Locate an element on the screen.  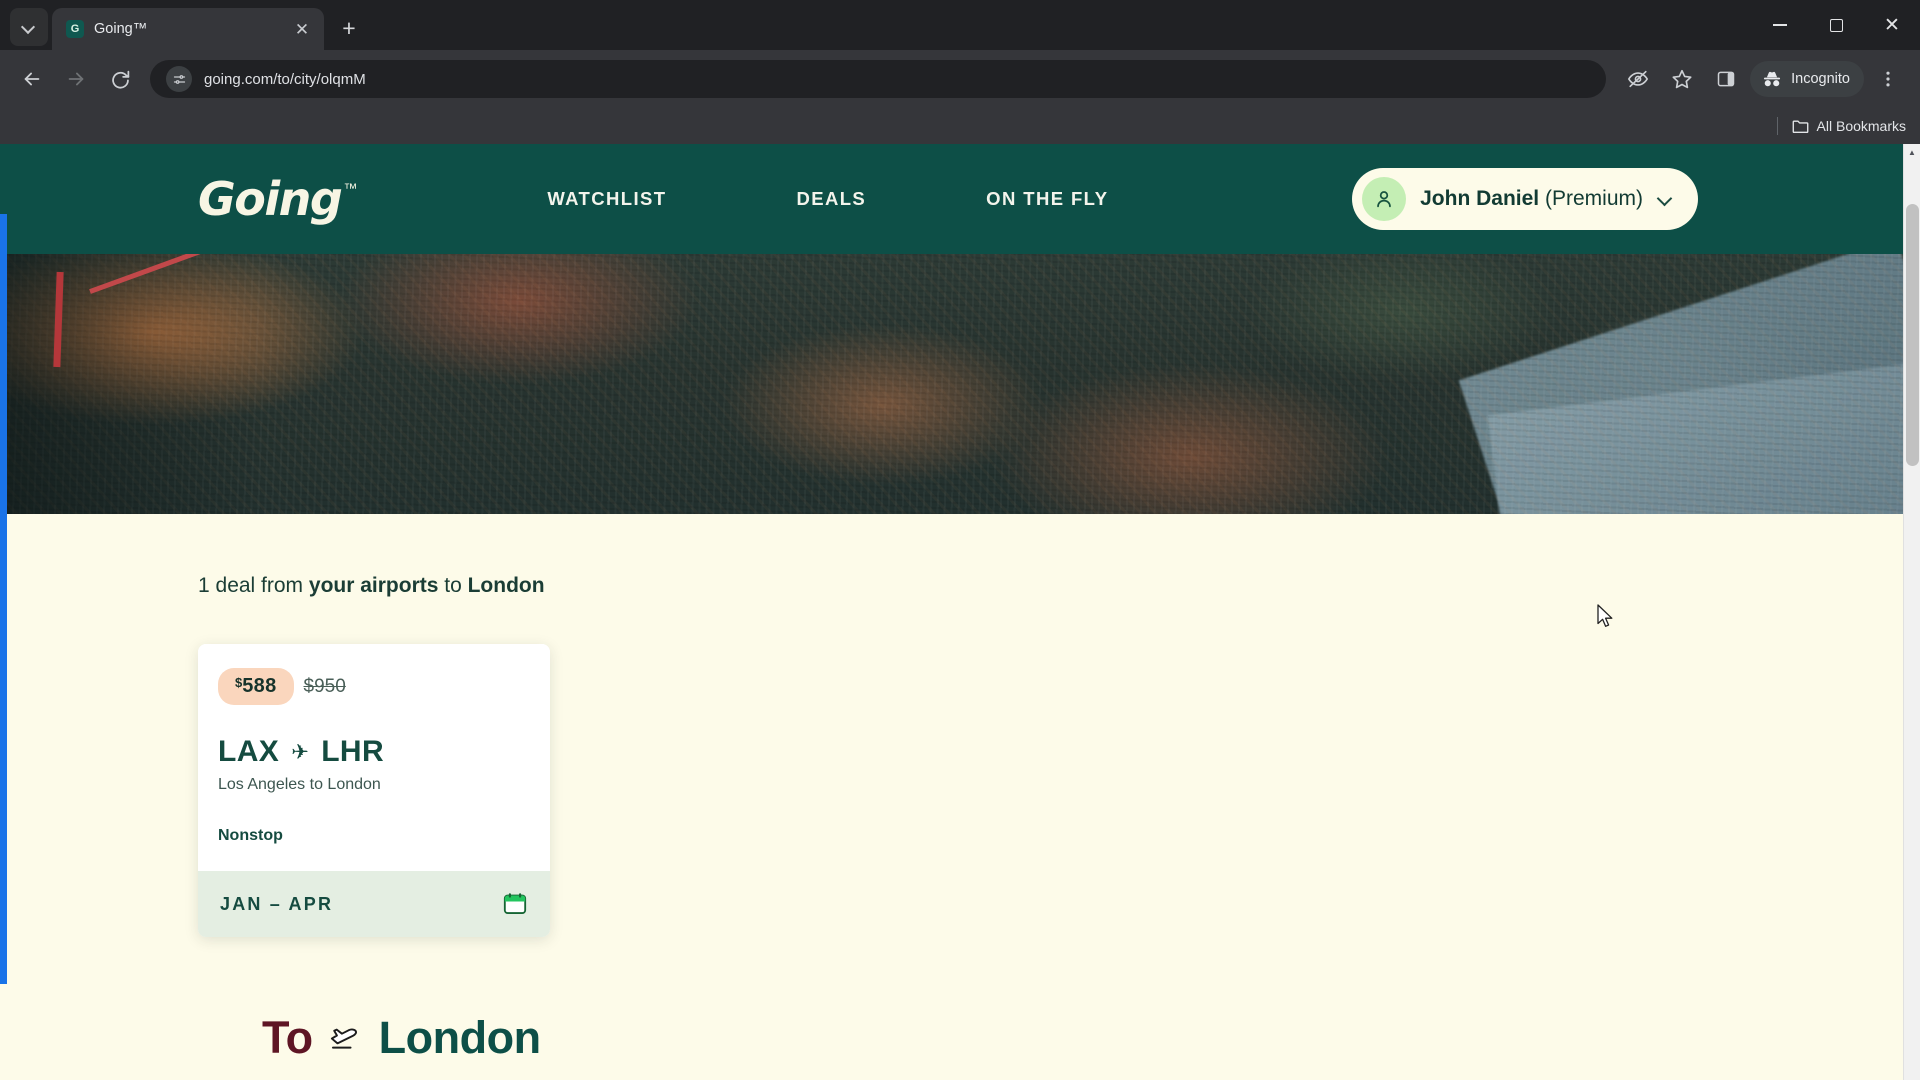
destination-title-card: To London is located at coordinates (401, 1034).